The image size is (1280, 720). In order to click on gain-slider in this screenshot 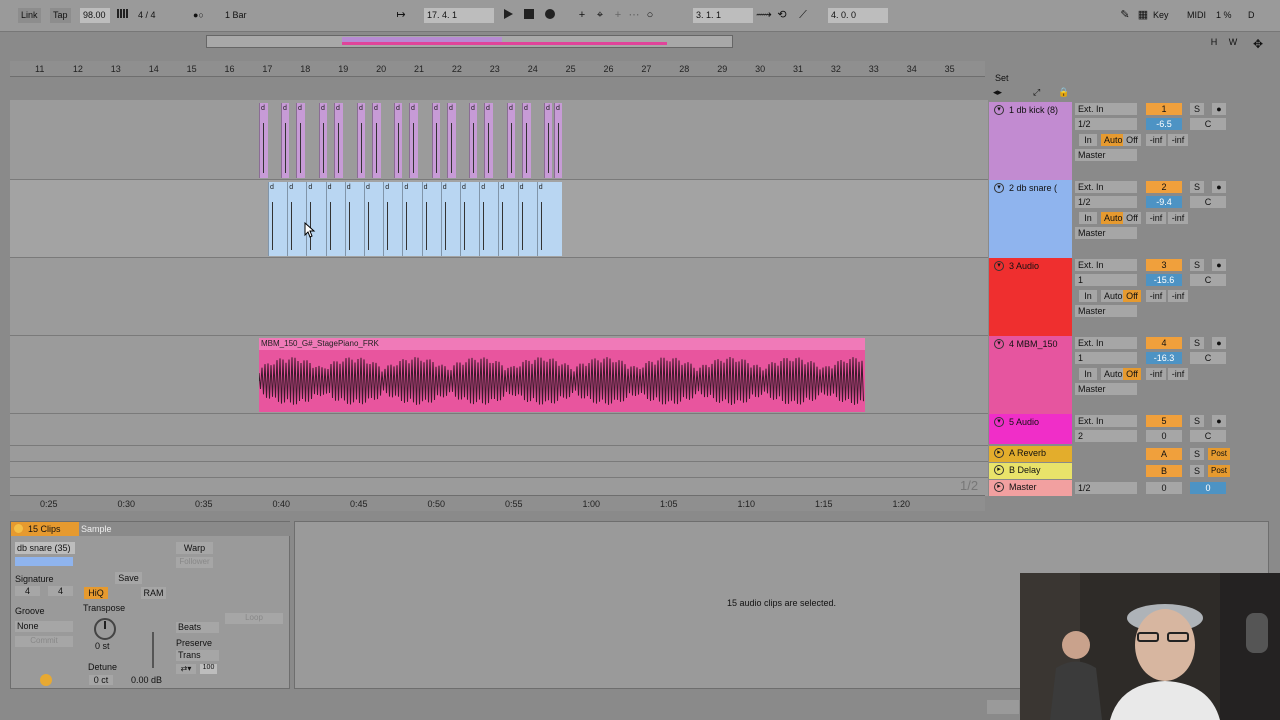, I will do `click(153, 650)`.